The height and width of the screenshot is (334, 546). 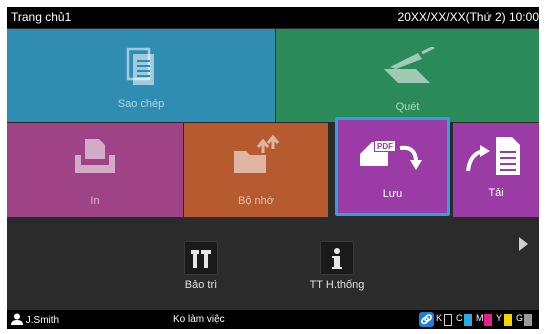 I want to click on storage-label: Bộ nhớ, so click(x=256, y=201).